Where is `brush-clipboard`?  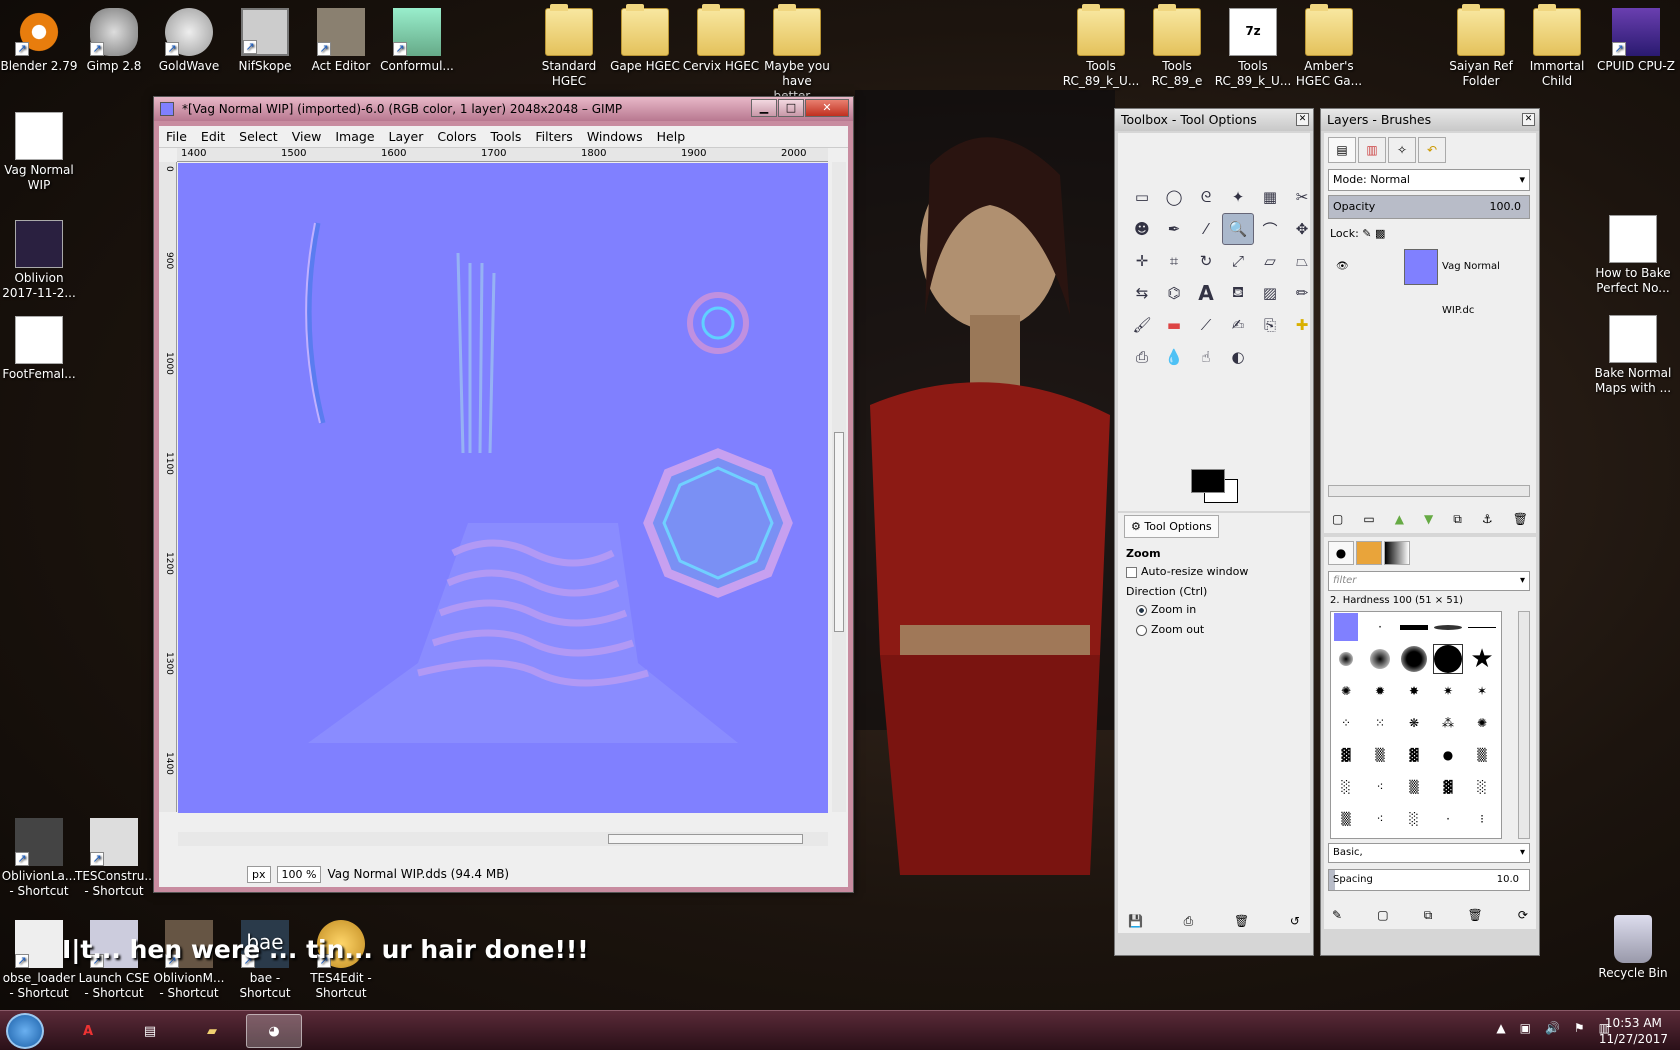 brush-clipboard is located at coordinates (1346, 627).